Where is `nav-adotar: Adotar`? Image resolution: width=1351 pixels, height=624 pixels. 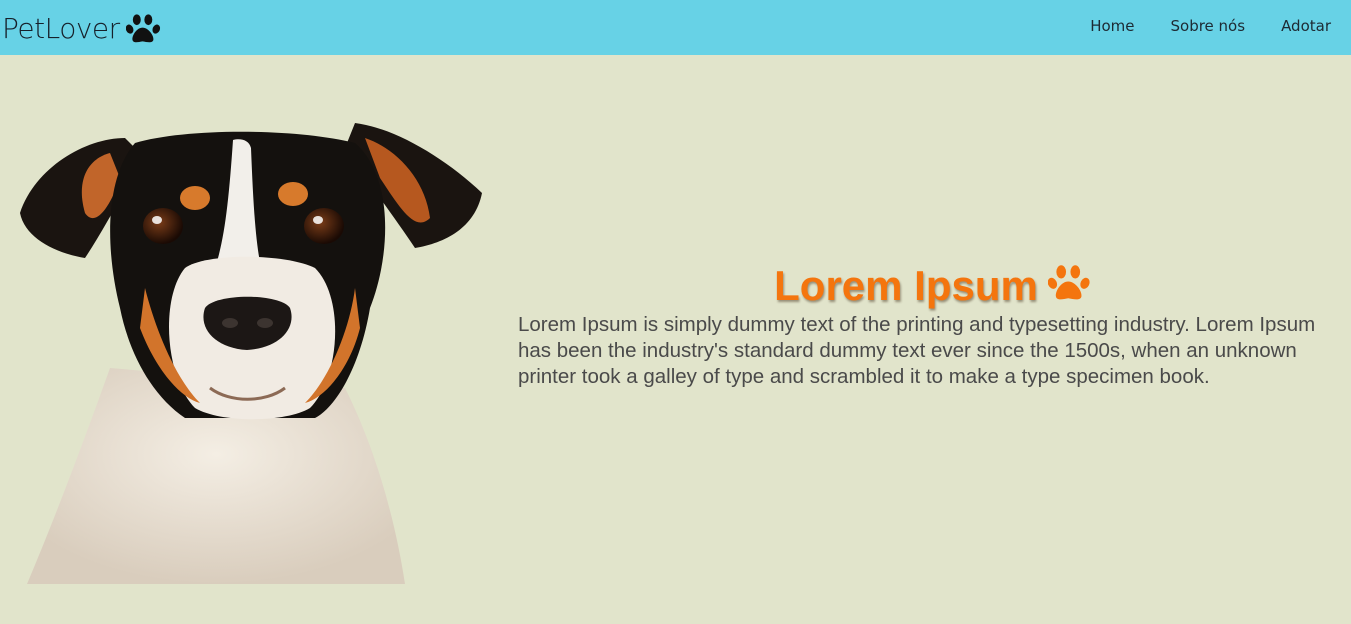 nav-adotar: Adotar is located at coordinates (1306, 26).